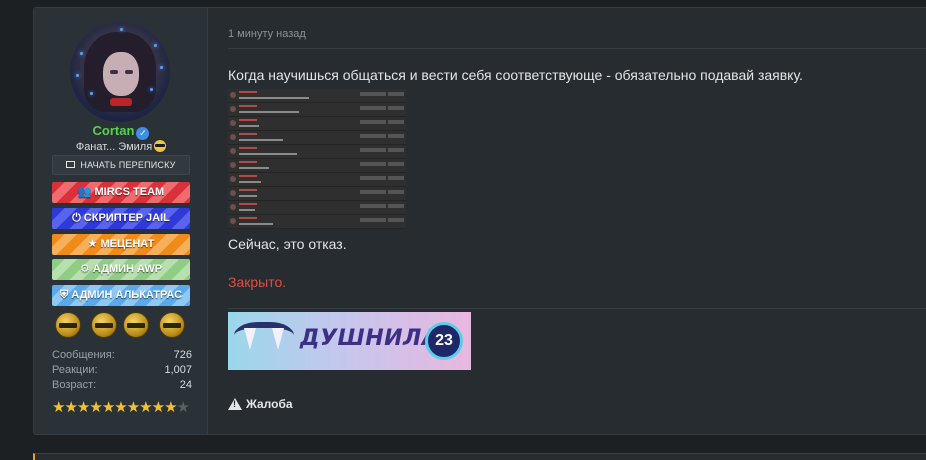  I want to click on user-title-text: Фанат... Эмиля, so click(114, 147).